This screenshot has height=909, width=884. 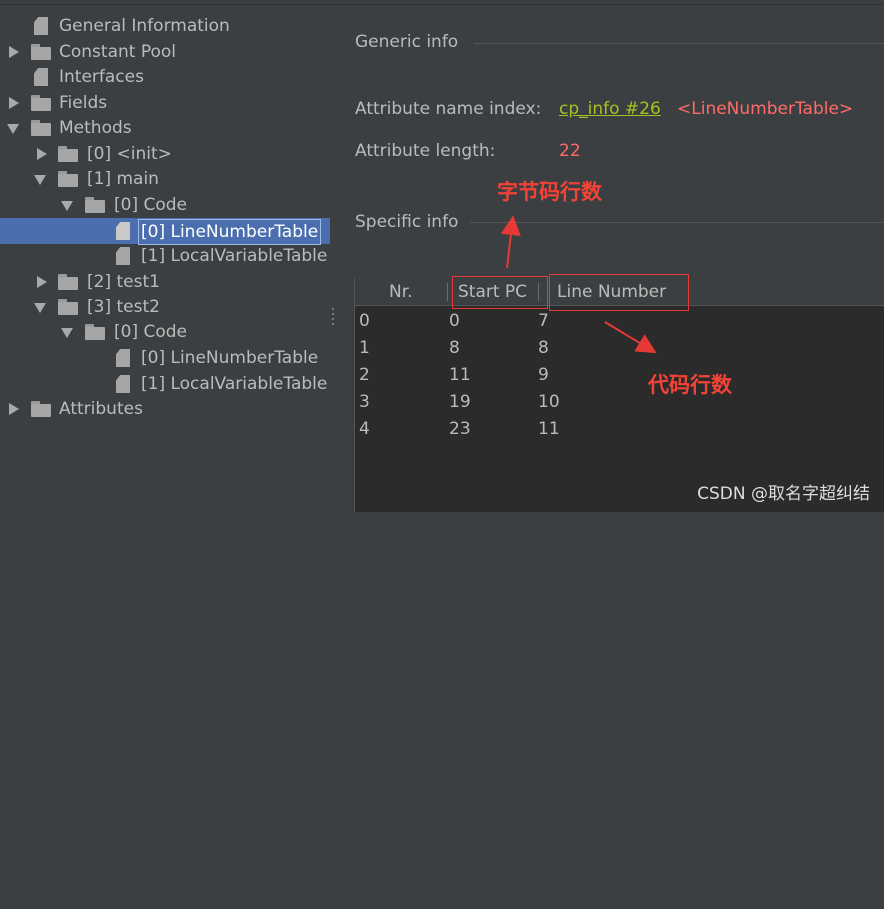 I want to click on arrow-to-start-pc, so click(x=510, y=242).